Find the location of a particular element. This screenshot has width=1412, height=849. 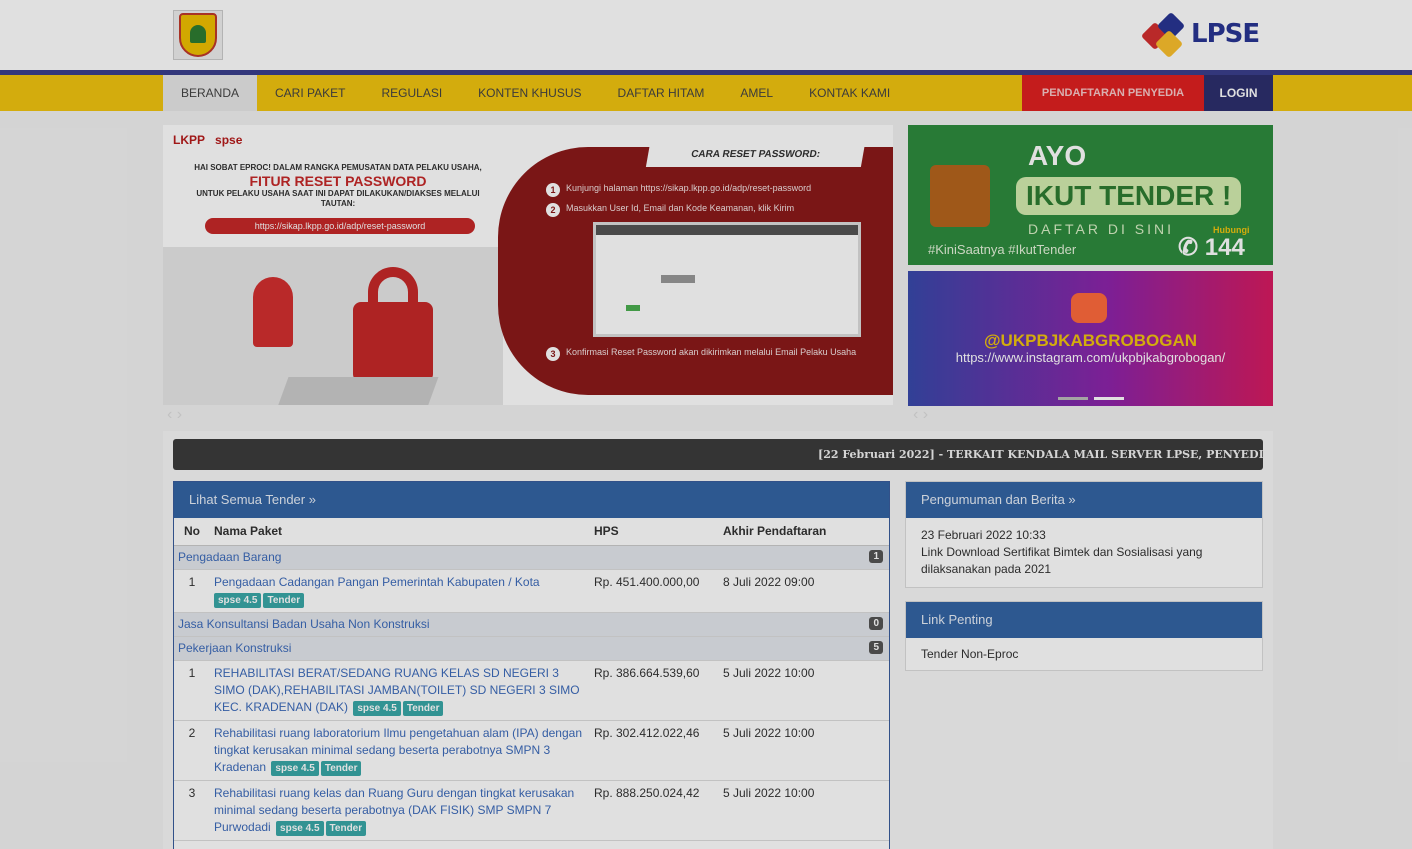

steps-title: CARA RESET PASSWORD: is located at coordinates (755, 155).